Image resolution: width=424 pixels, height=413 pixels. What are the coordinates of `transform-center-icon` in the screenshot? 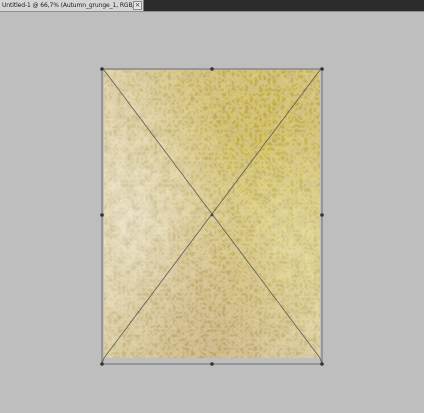 It's located at (212, 215).